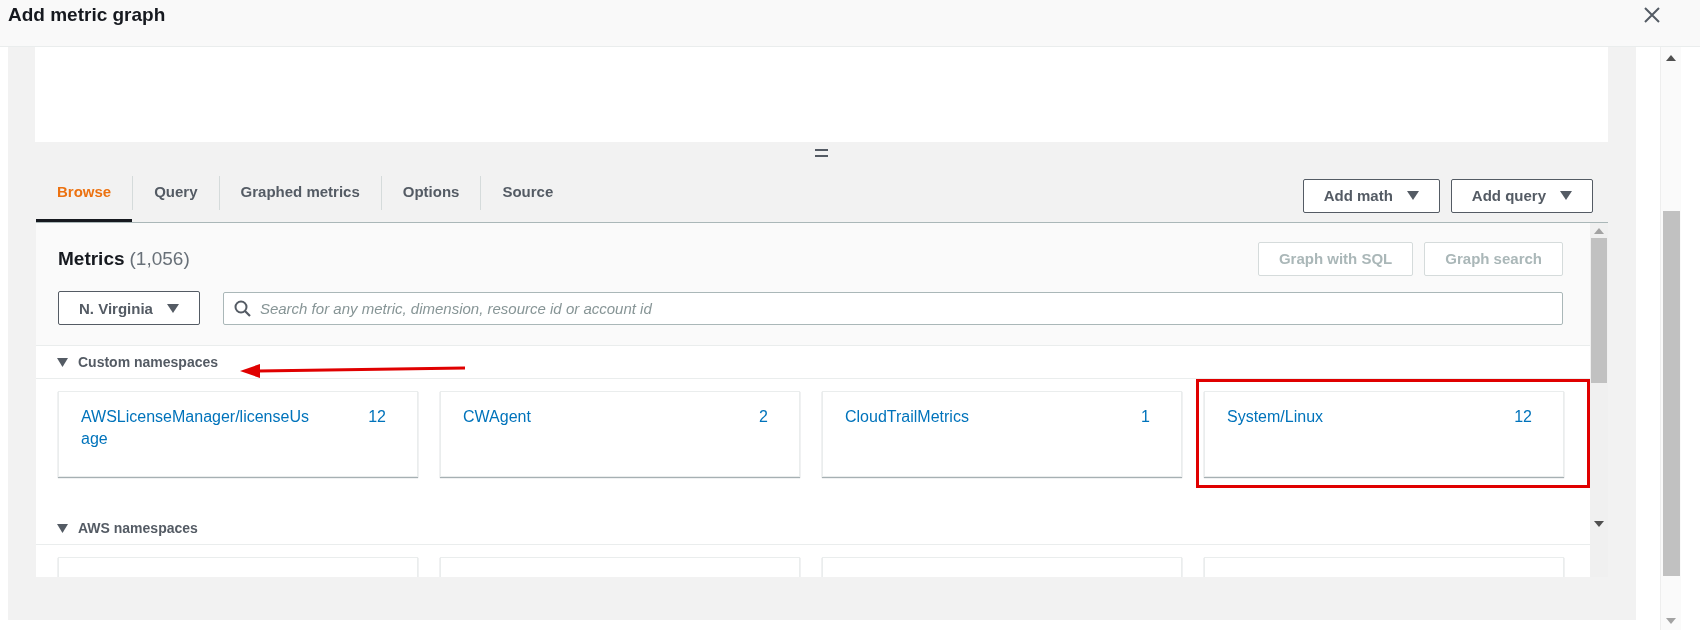  Describe the element at coordinates (431, 193) in the screenshot. I see `tab: Options` at that location.